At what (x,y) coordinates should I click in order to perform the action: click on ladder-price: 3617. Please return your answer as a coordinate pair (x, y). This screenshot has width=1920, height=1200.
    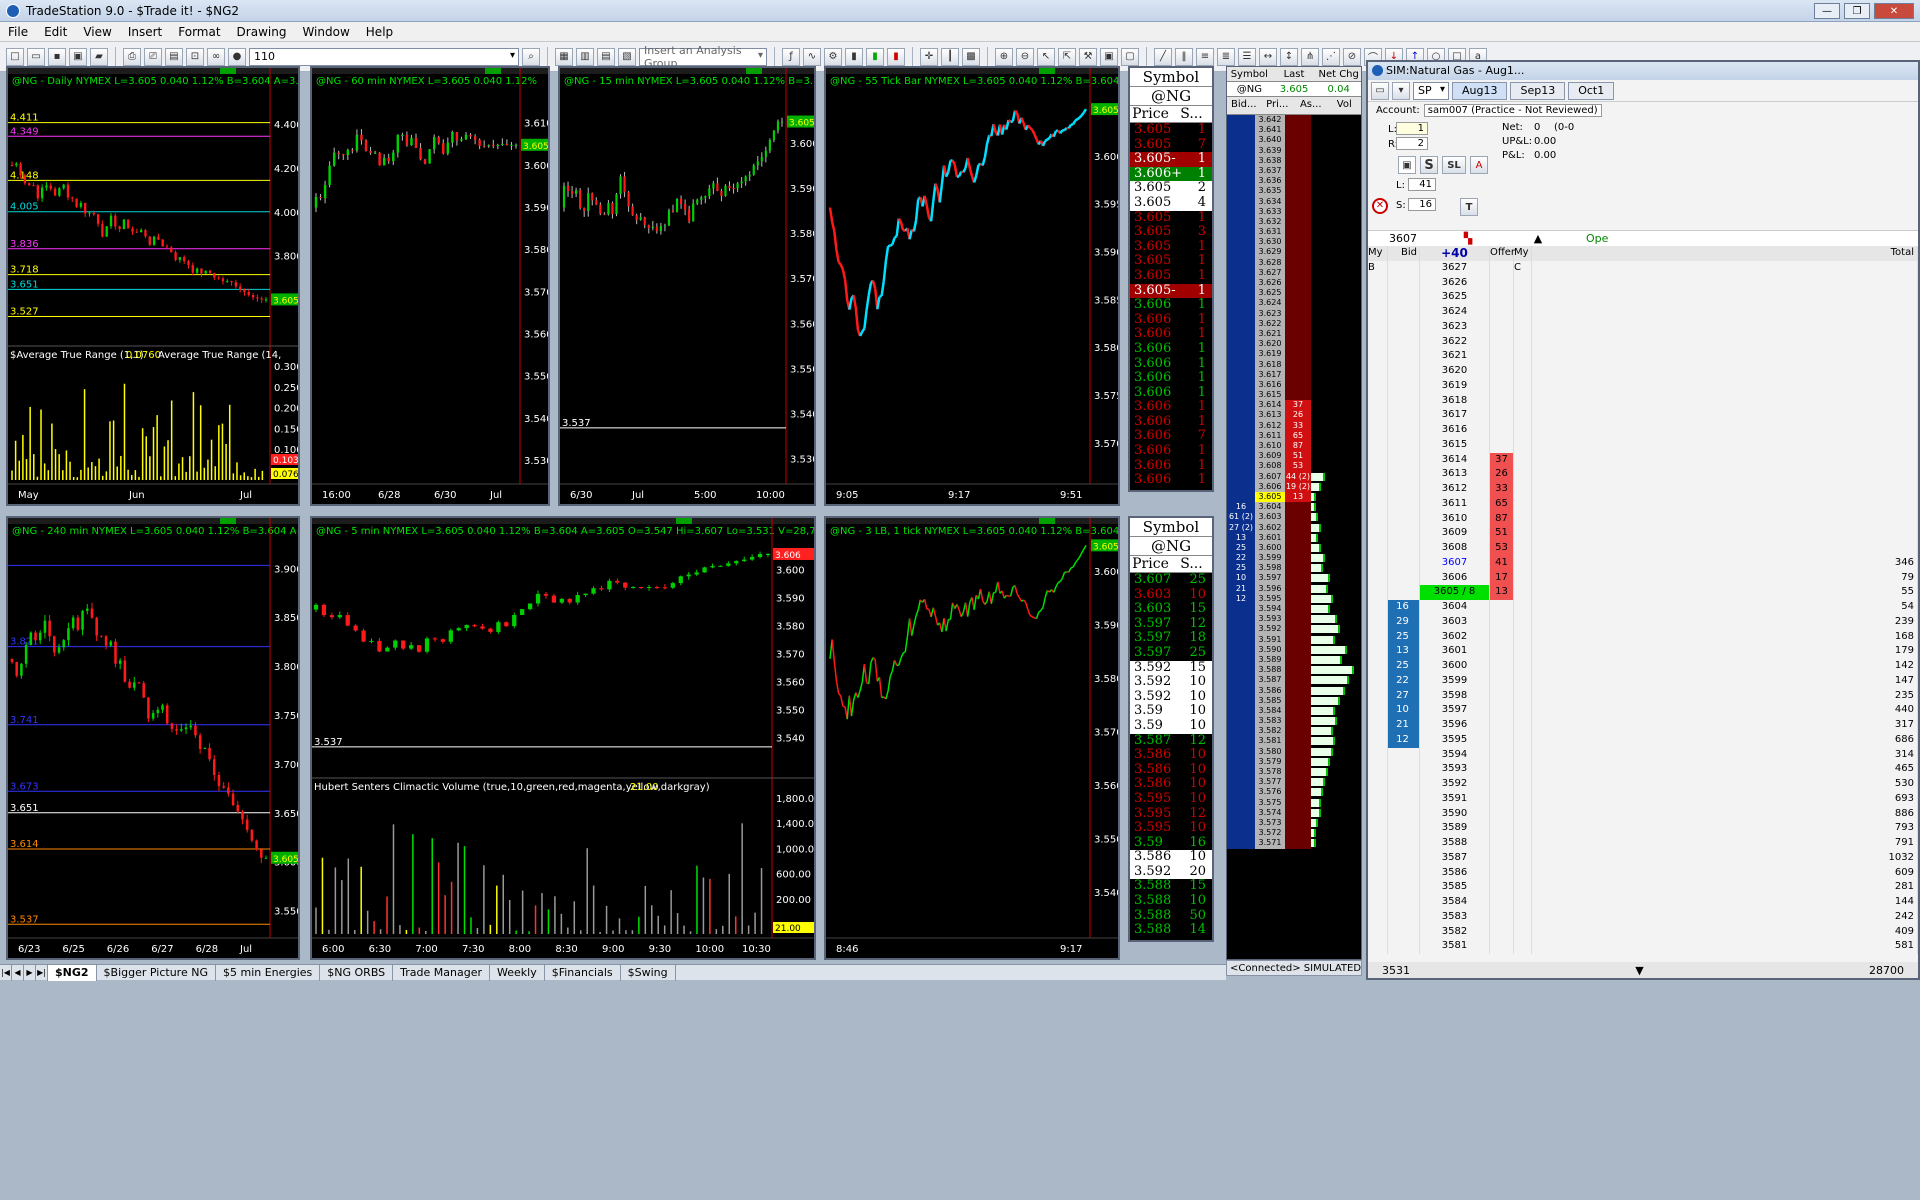
    Looking at the image, I should click on (1455, 415).